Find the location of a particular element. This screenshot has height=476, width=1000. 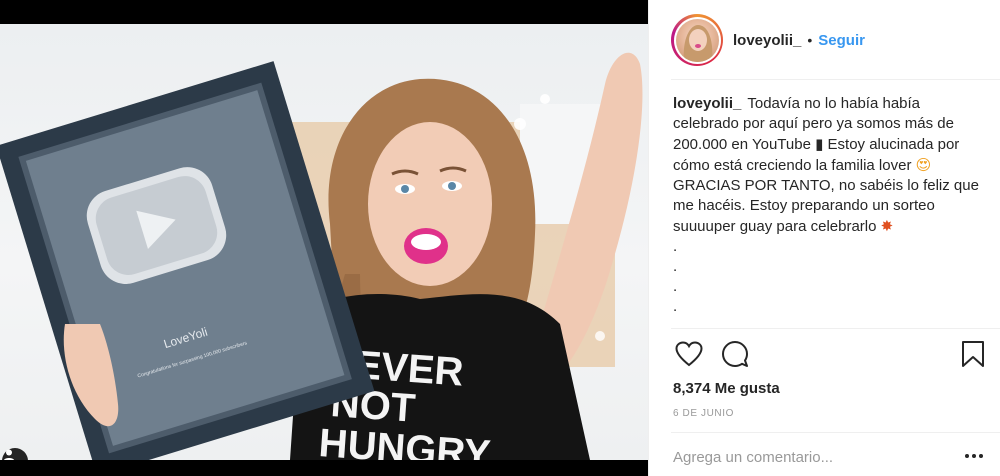

caption-username: loveyolii_ is located at coordinates (707, 103).